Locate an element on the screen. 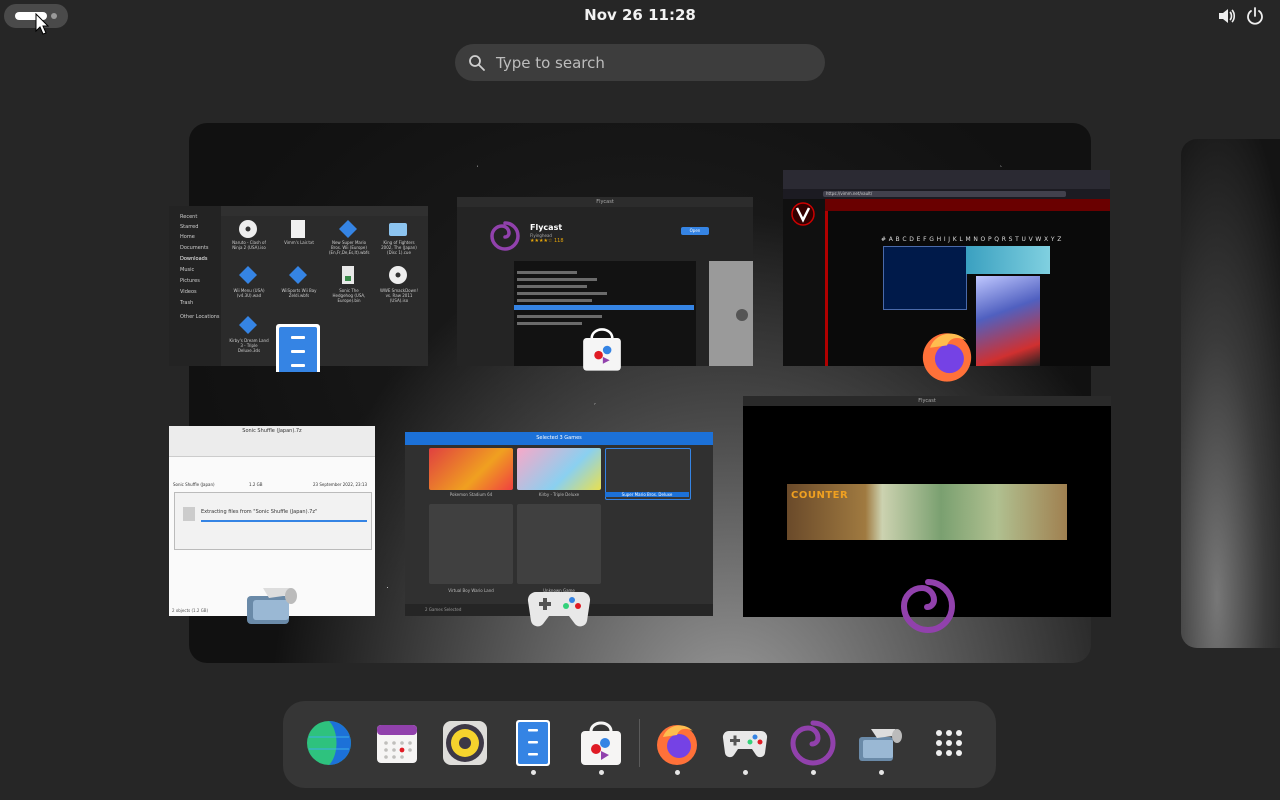  volume-icon is located at coordinates (1226, 16).